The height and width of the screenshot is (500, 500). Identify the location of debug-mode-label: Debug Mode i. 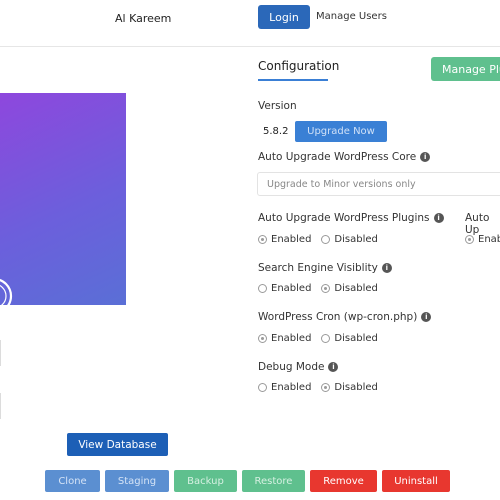
(298, 367).